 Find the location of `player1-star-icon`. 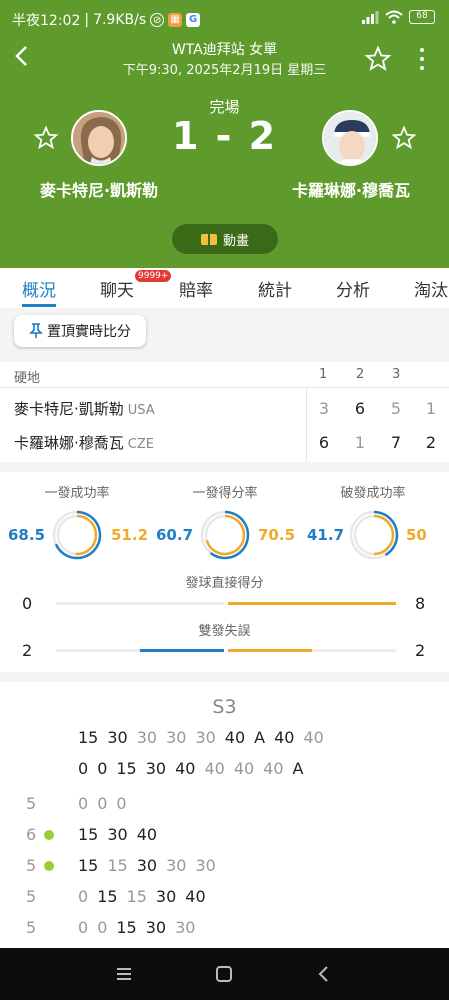

player1-star-icon is located at coordinates (46, 138).